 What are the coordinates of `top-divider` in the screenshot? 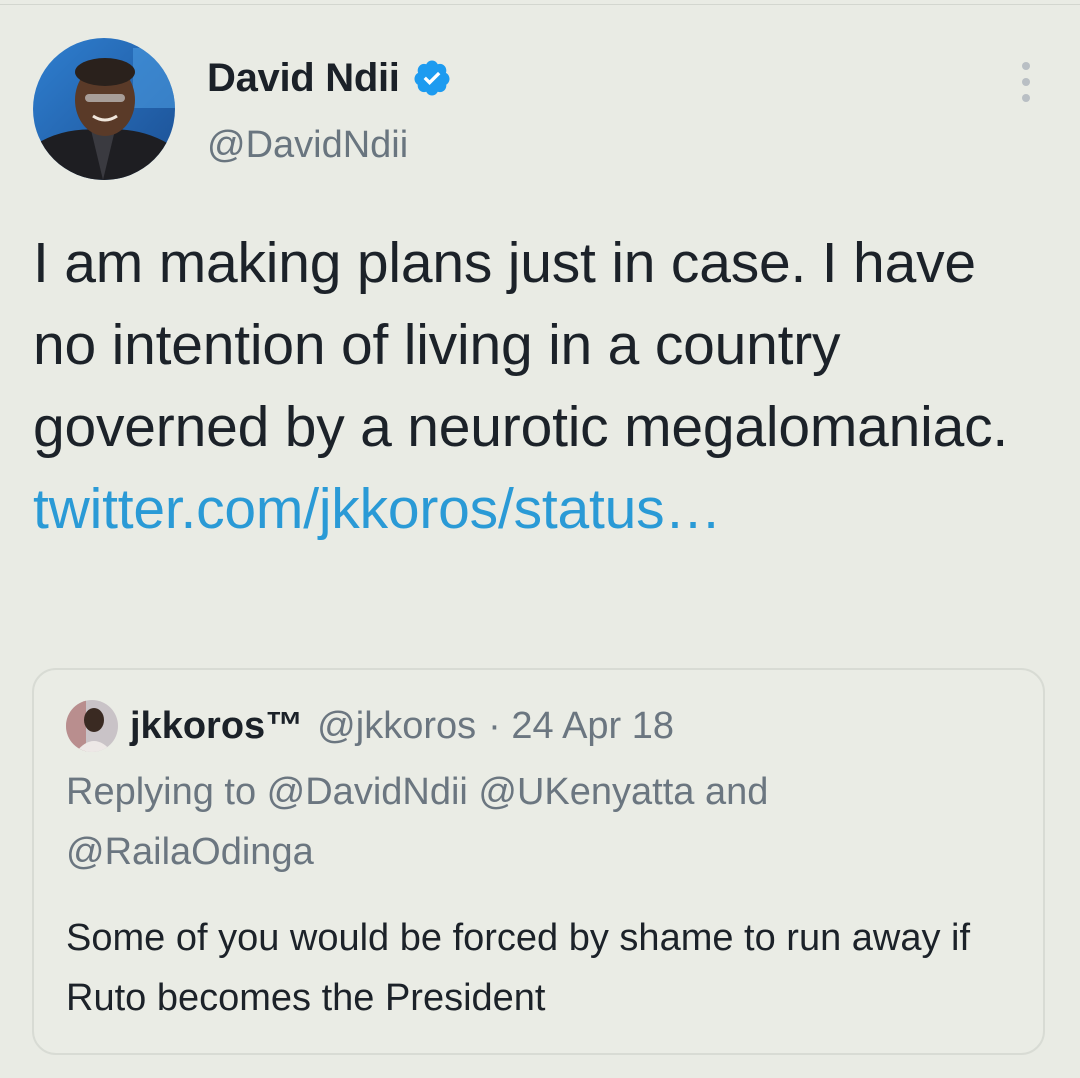 It's located at (540, 4).